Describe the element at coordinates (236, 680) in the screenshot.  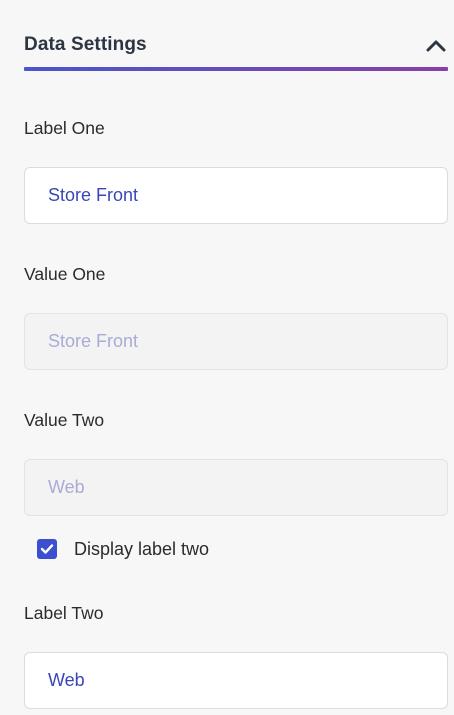
I see `label-two-input: Web` at that location.